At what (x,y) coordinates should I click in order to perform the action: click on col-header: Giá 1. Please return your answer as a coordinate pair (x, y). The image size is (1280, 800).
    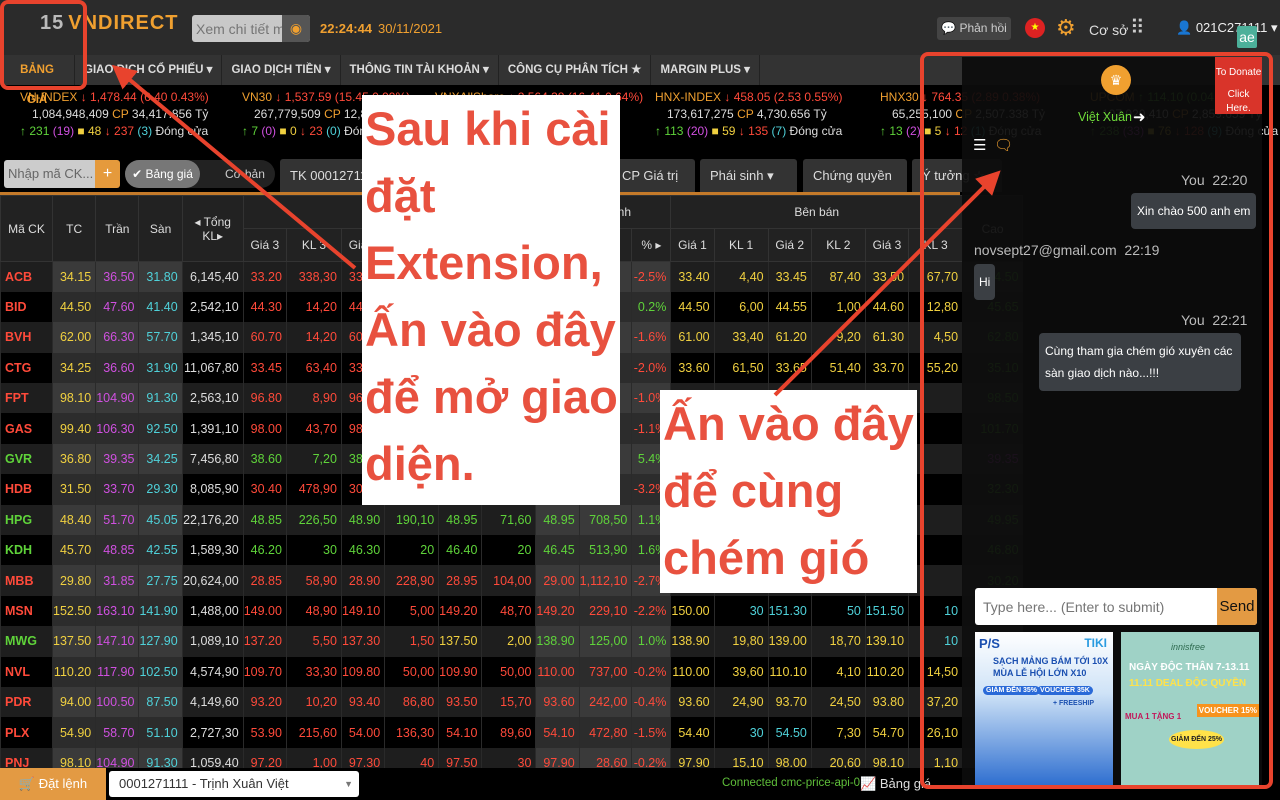
    Looking at the image, I should click on (692, 245).